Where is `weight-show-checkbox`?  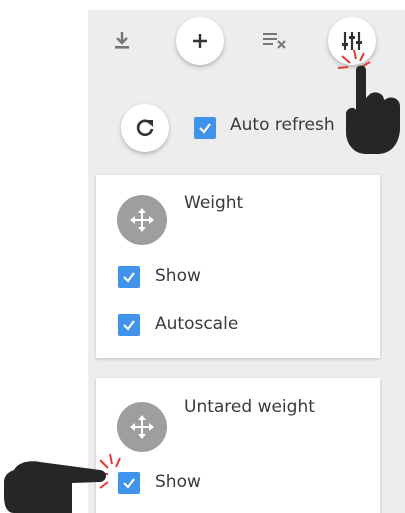 weight-show-checkbox is located at coordinates (129, 277).